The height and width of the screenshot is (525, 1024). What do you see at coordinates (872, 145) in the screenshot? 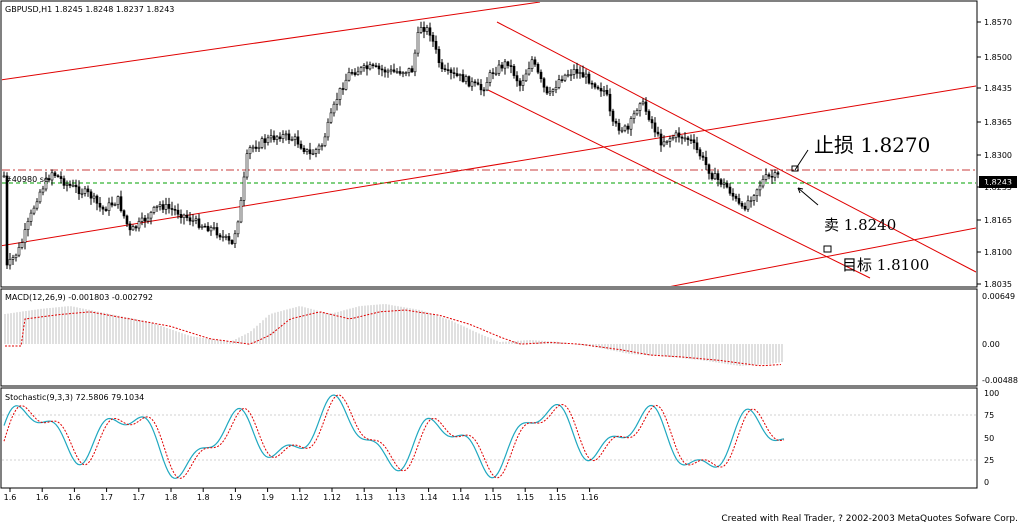
I see `stop-loss-annotation: 止损 1.8270` at bounding box center [872, 145].